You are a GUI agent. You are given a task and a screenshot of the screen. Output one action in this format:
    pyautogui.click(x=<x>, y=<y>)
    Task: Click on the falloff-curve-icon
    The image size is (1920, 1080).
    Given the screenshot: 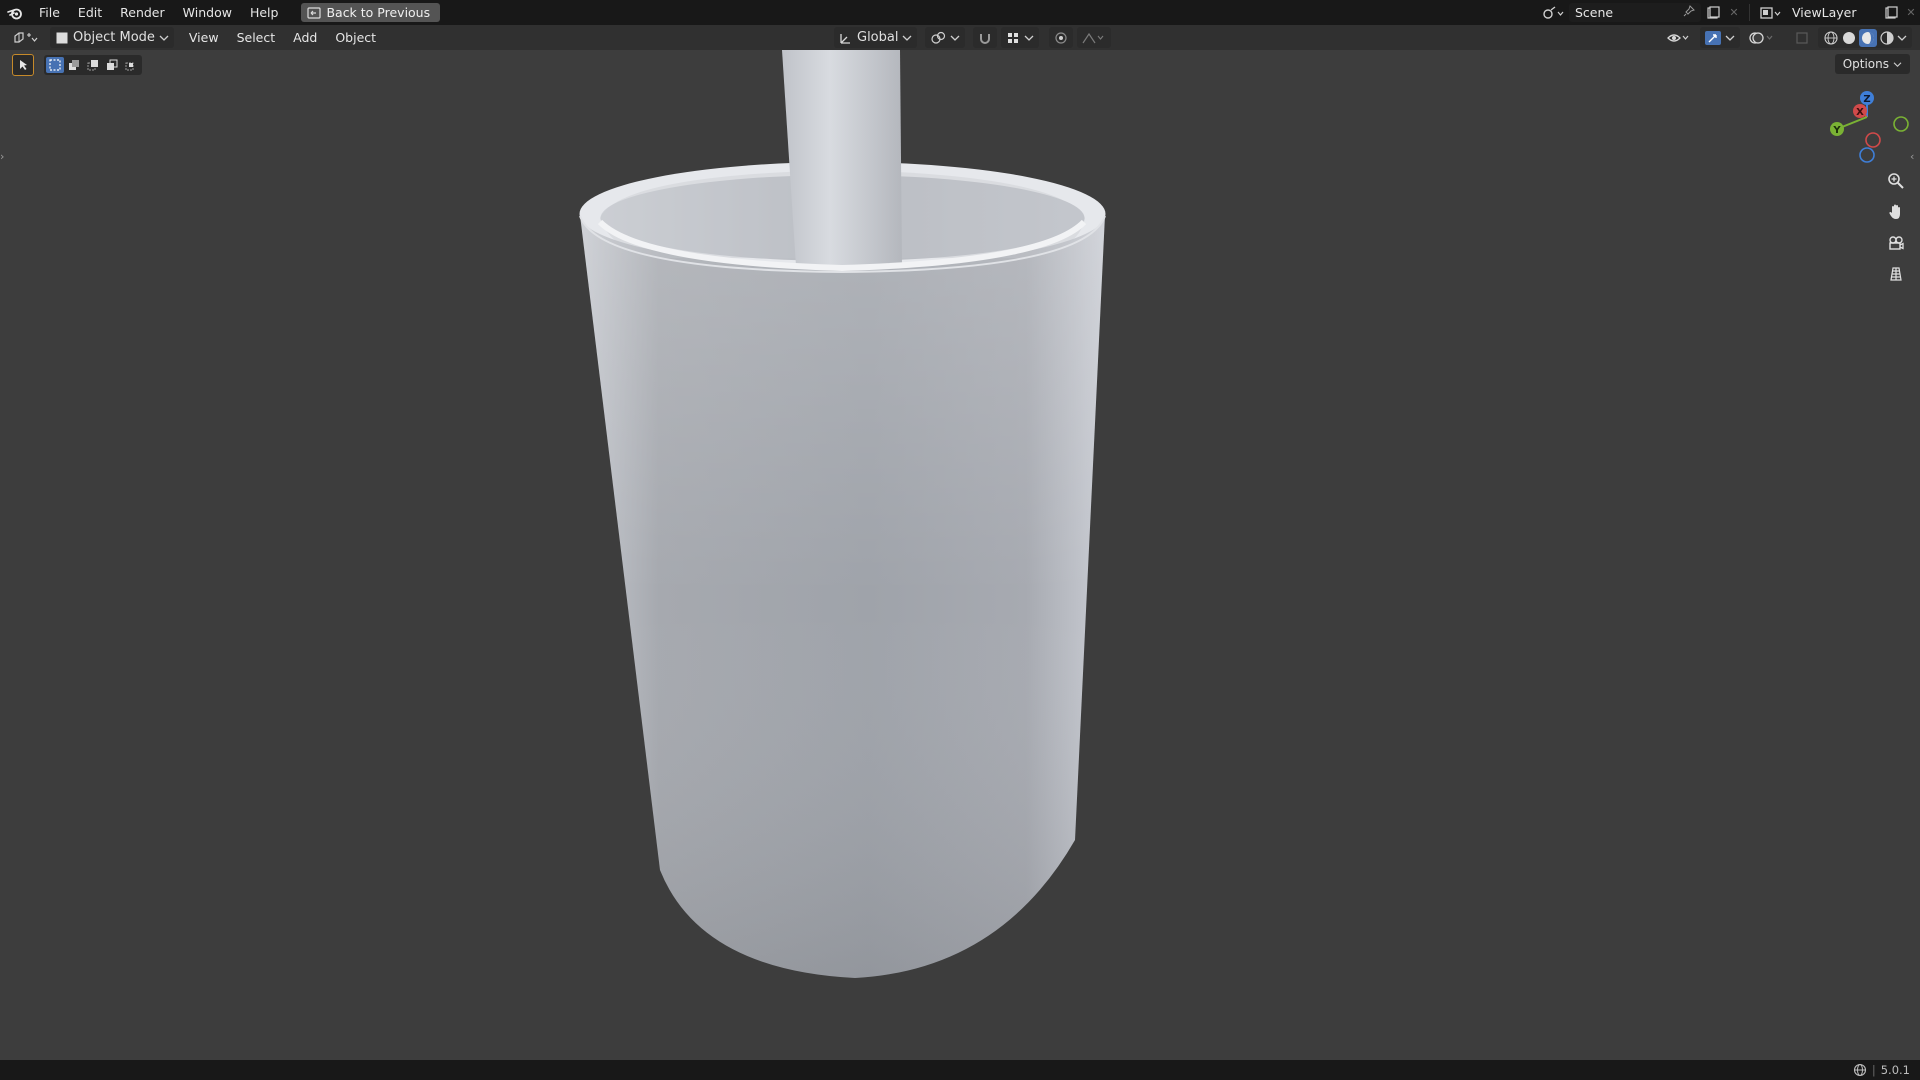 What is the action you would take?
    pyautogui.click(x=1093, y=37)
    